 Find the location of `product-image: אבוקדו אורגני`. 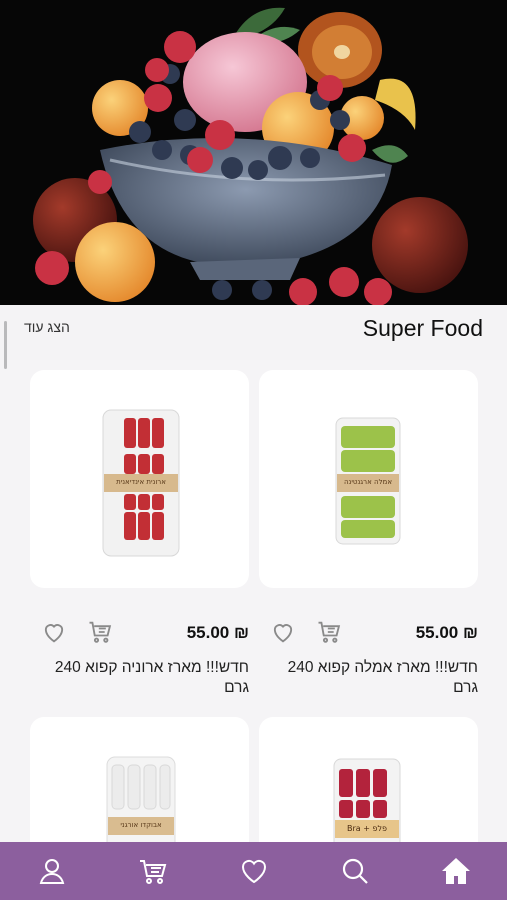

product-image: אבוקדו אורגני is located at coordinates (139, 779).